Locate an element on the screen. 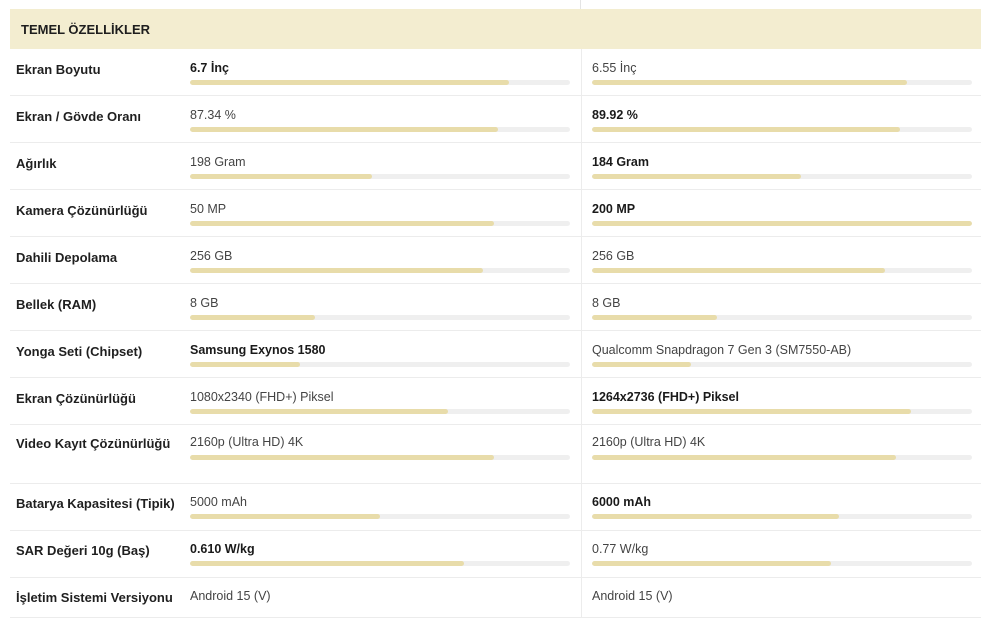  phone1-value: Android 15 (V) is located at coordinates (230, 596).